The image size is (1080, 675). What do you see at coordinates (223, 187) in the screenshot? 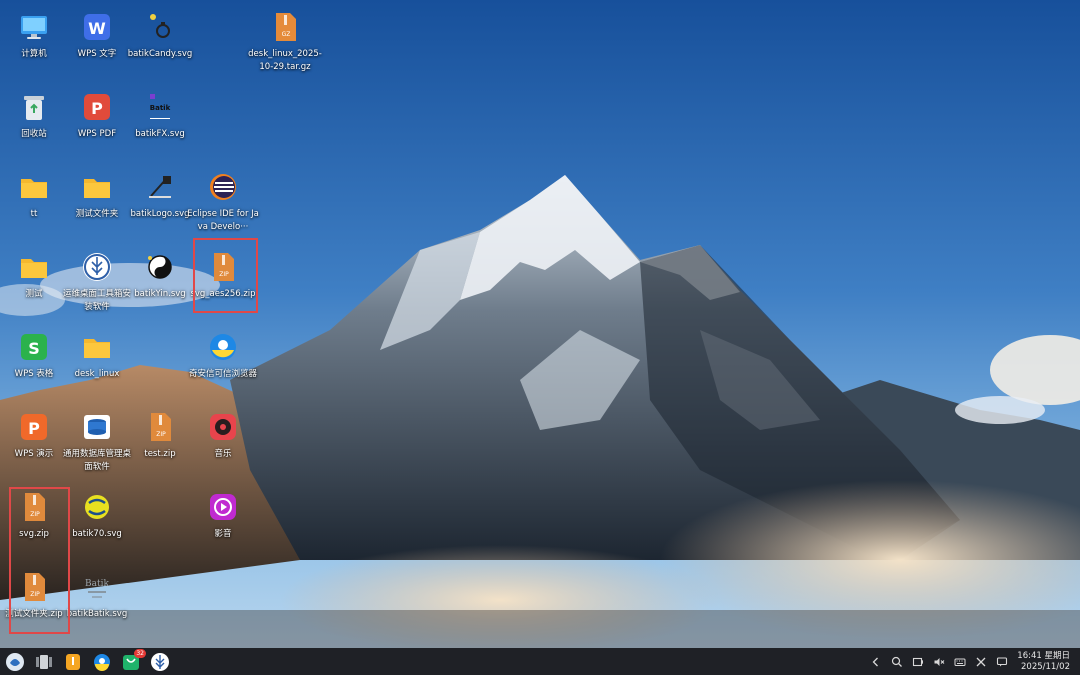
I see `eclipse-icon` at bounding box center [223, 187].